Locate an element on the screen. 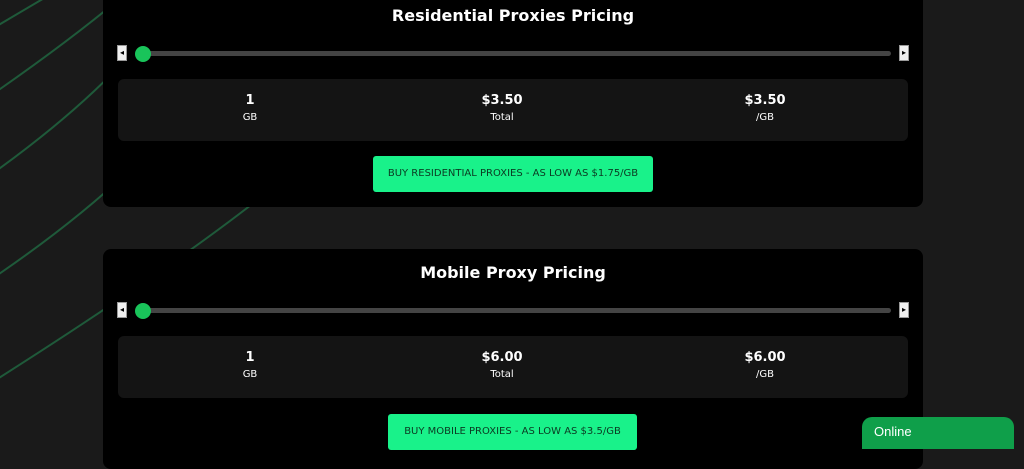  stat-total: $3.50 Total is located at coordinates (502, 108).